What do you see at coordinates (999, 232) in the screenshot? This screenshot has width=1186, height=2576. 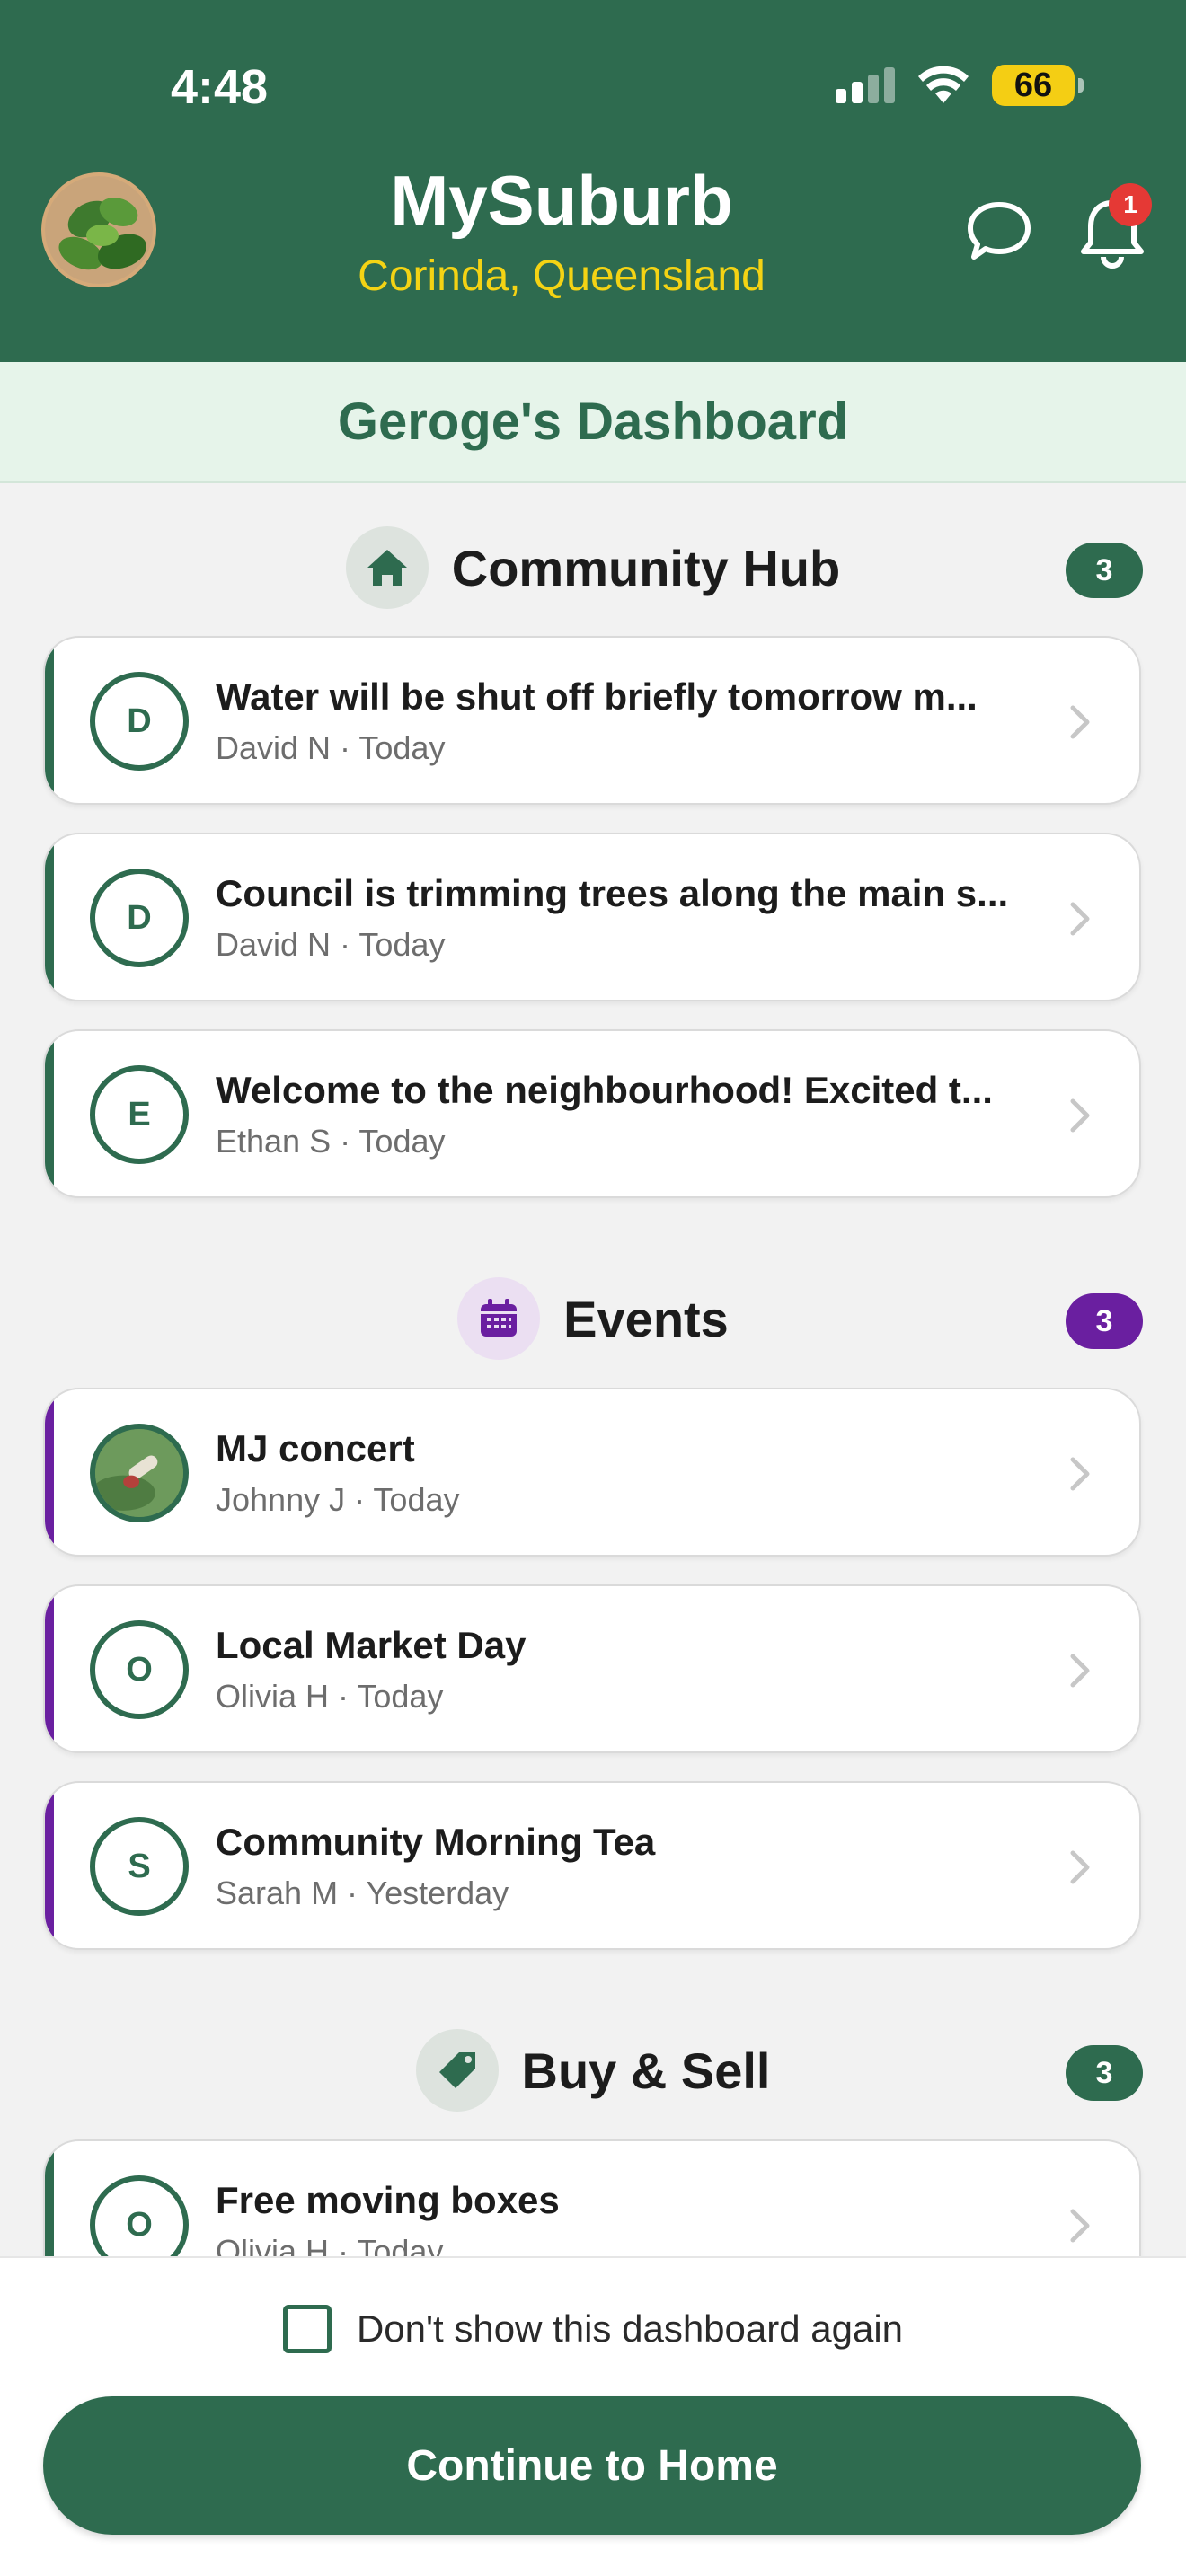 I see `chat-icon` at bounding box center [999, 232].